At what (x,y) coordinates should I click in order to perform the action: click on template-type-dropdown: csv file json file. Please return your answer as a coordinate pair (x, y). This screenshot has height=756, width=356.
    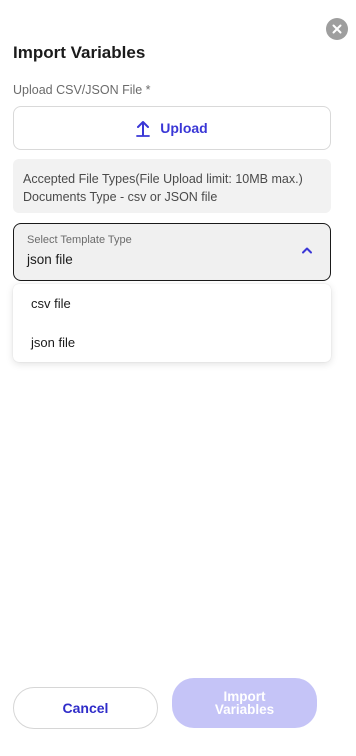
    Looking at the image, I should click on (172, 323).